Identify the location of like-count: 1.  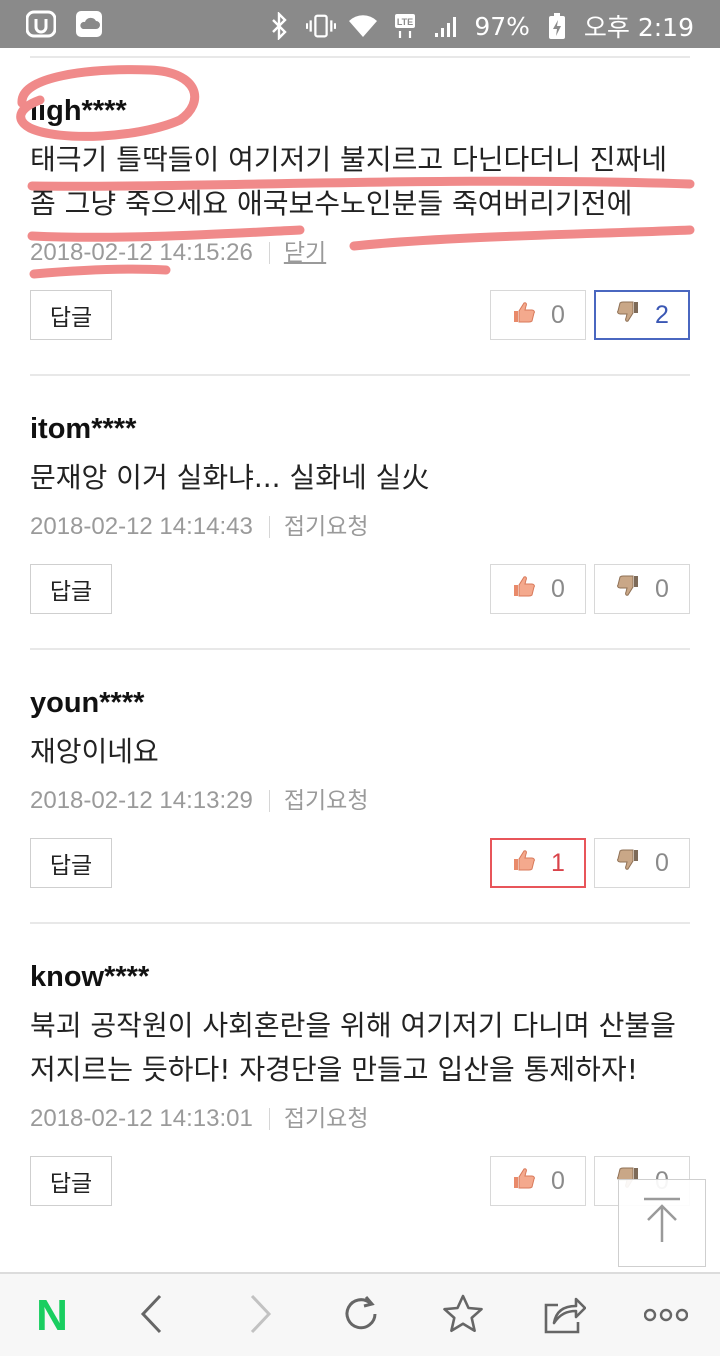
(558, 862).